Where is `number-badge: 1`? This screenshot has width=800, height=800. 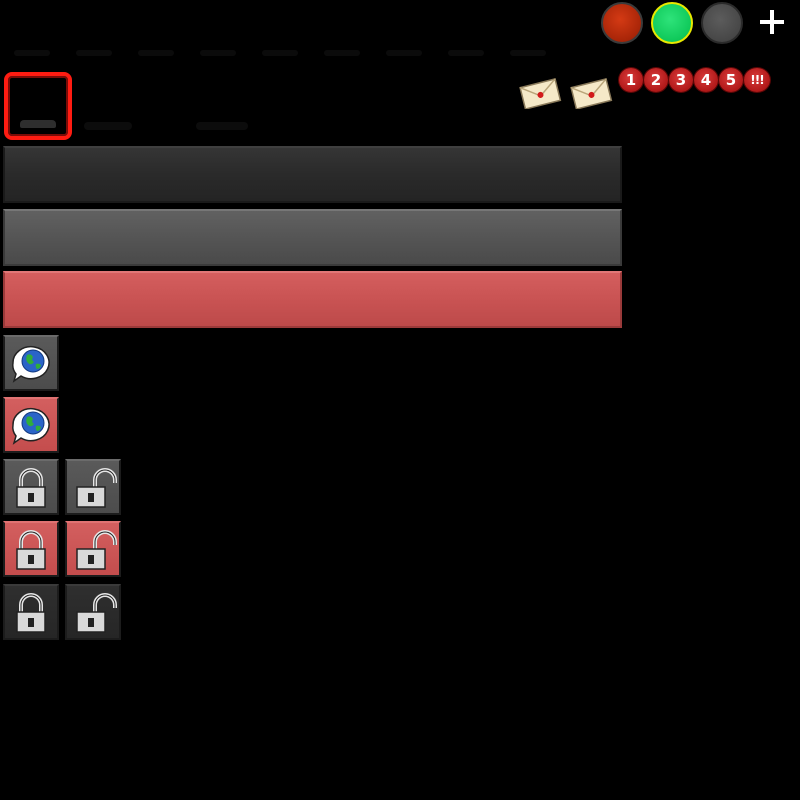
number-badge: 1 is located at coordinates (631, 80).